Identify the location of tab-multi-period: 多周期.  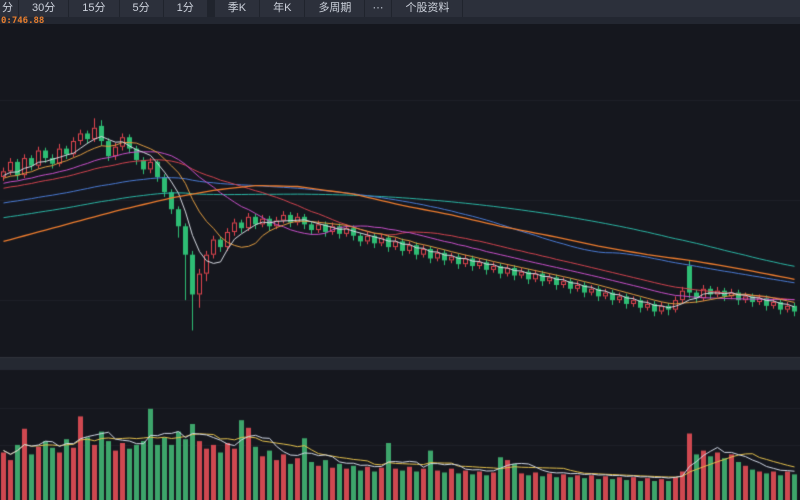
(335, 8).